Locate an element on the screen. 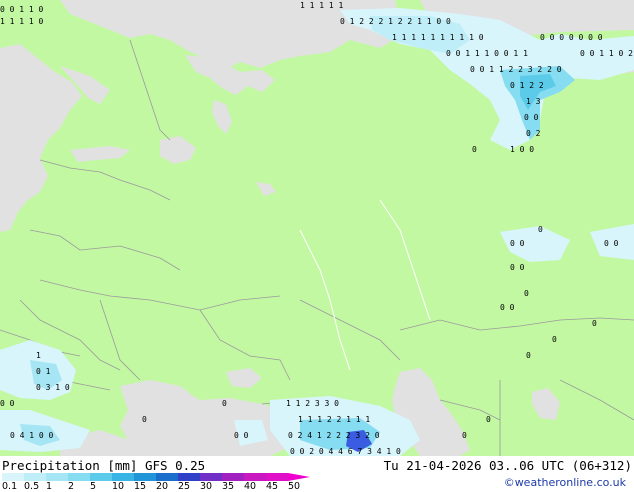 The width and height of the screenshot is (634, 492). legend-datetime: Tu 21-04-2026 03..06 UTC (06+312) is located at coordinates (507, 465).